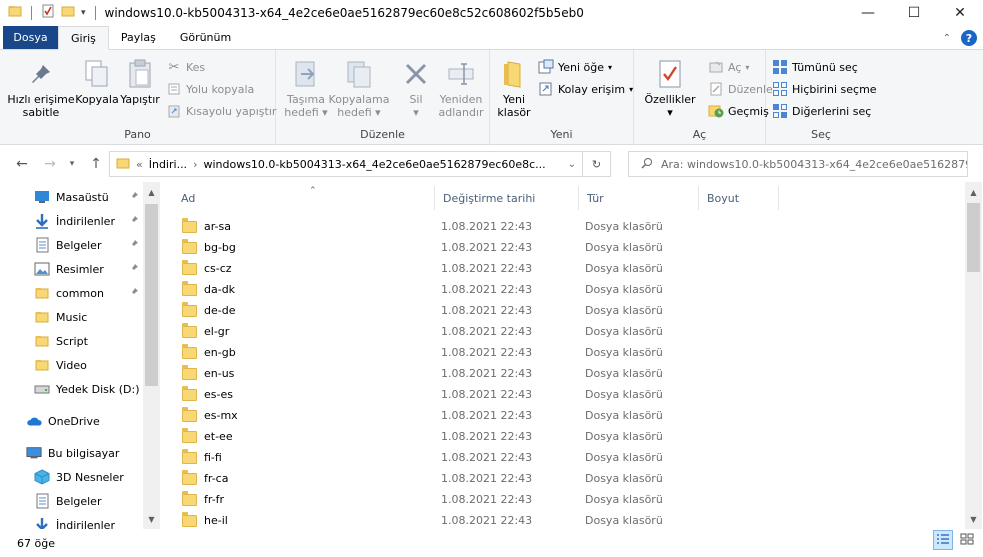  Describe the element at coordinates (138, 37) in the screenshot. I see `tab-share: Paylaş` at that location.